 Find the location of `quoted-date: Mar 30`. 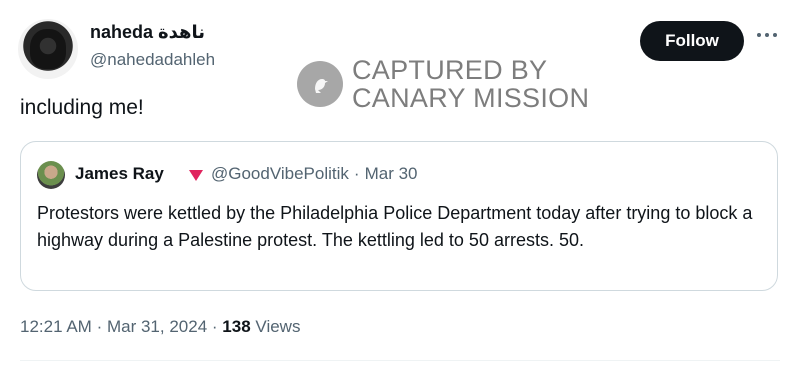

quoted-date: Mar 30 is located at coordinates (391, 173).